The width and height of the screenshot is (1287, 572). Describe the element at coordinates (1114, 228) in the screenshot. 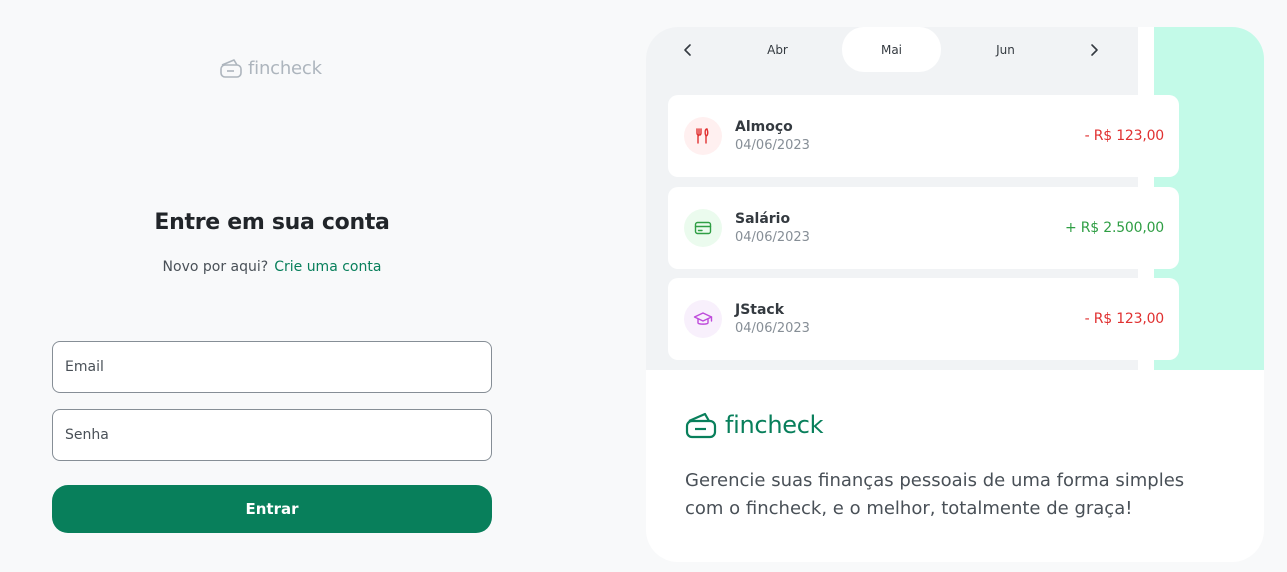

I see `transaction-amount: + R$ 2.500,00` at that location.